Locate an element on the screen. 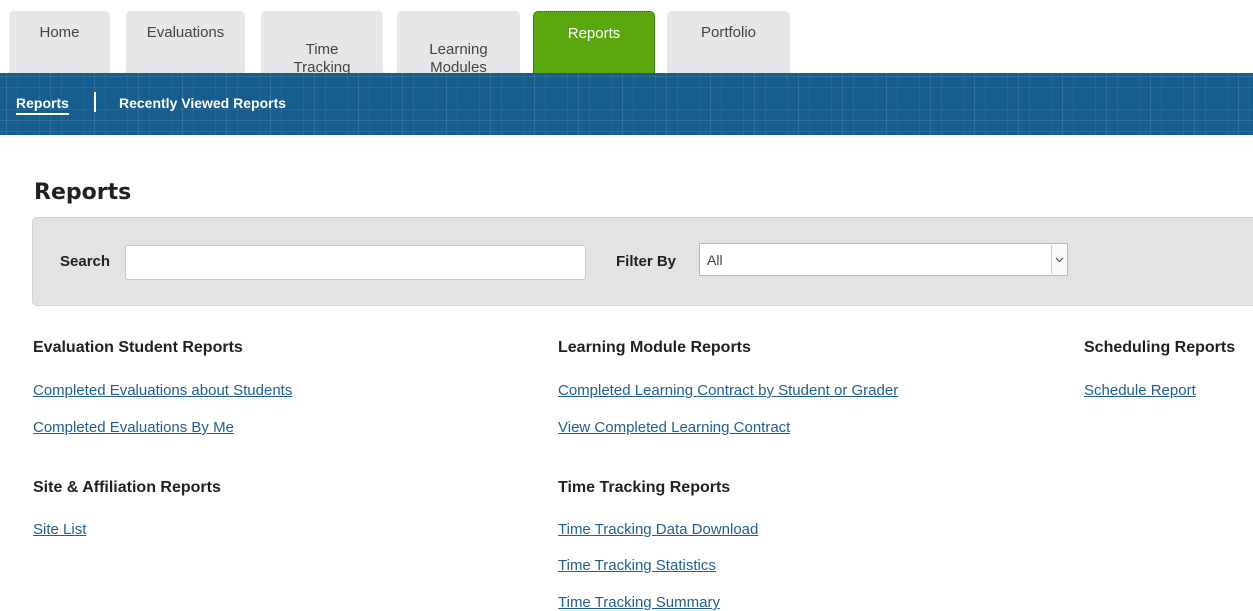 Image resolution: width=1253 pixels, height=611 pixels. chevron-down-icon is located at coordinates (1058, 259).